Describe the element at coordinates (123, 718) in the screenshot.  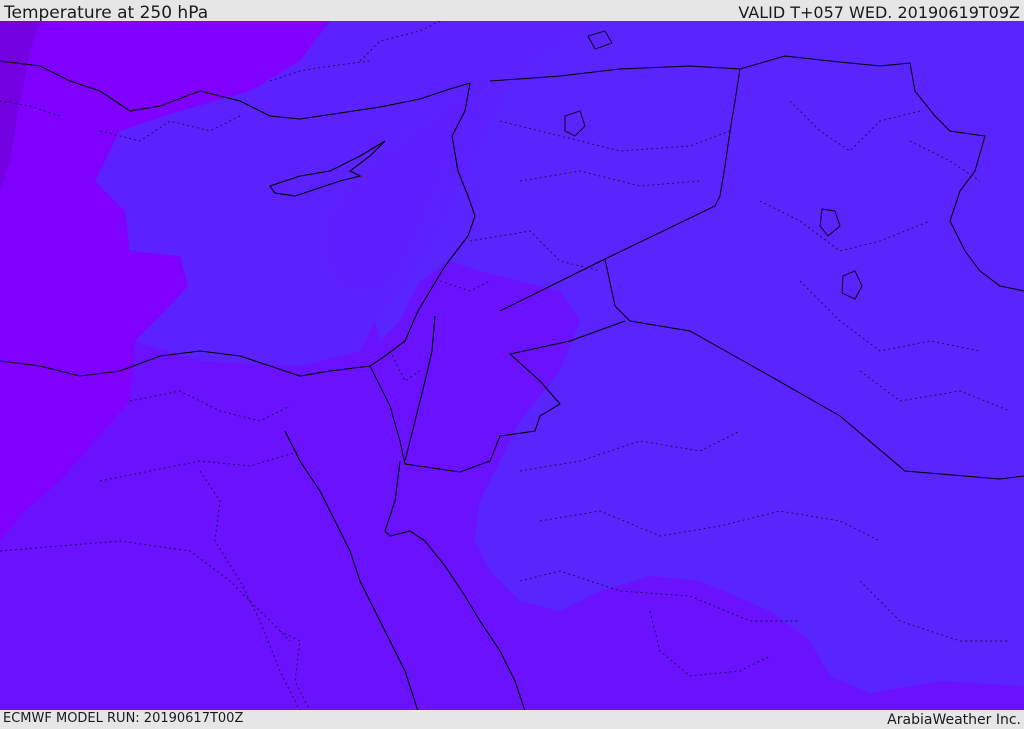
I see `model-run-label: ECMWF MODEL RUN: 20190617T00Z` at that location.